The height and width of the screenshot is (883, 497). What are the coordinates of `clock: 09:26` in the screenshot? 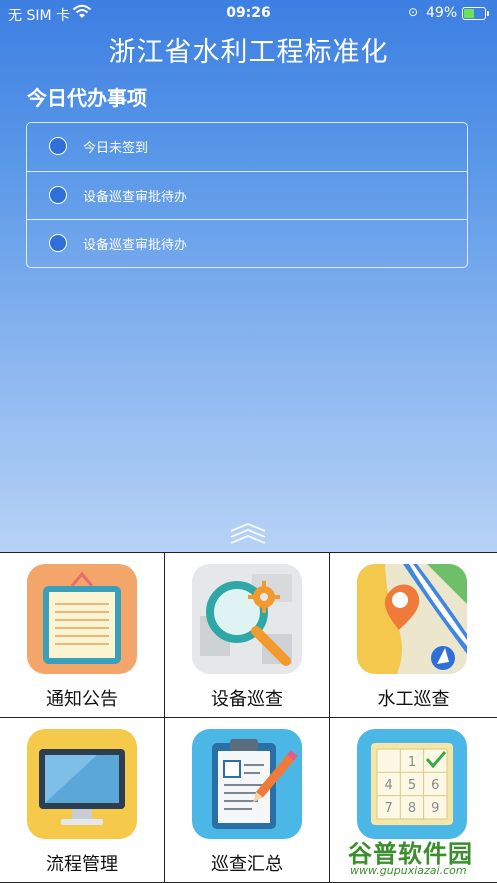 It's located at (248, 13).